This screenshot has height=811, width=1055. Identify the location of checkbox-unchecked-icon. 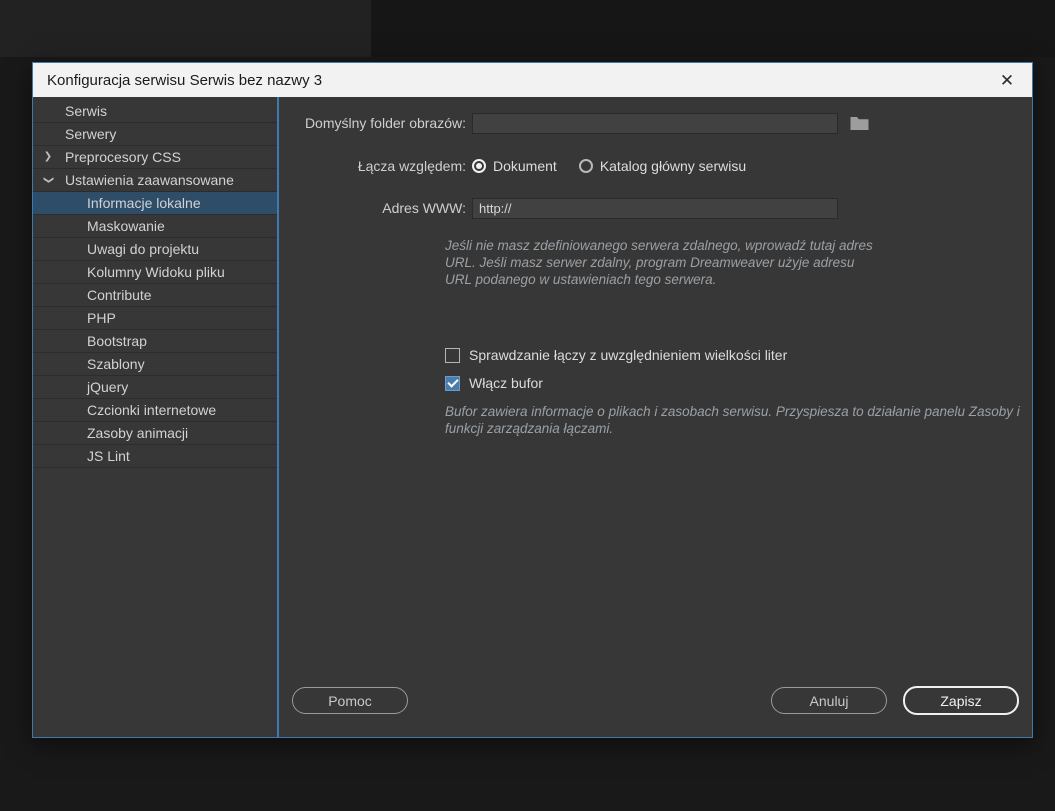
(452, 355).